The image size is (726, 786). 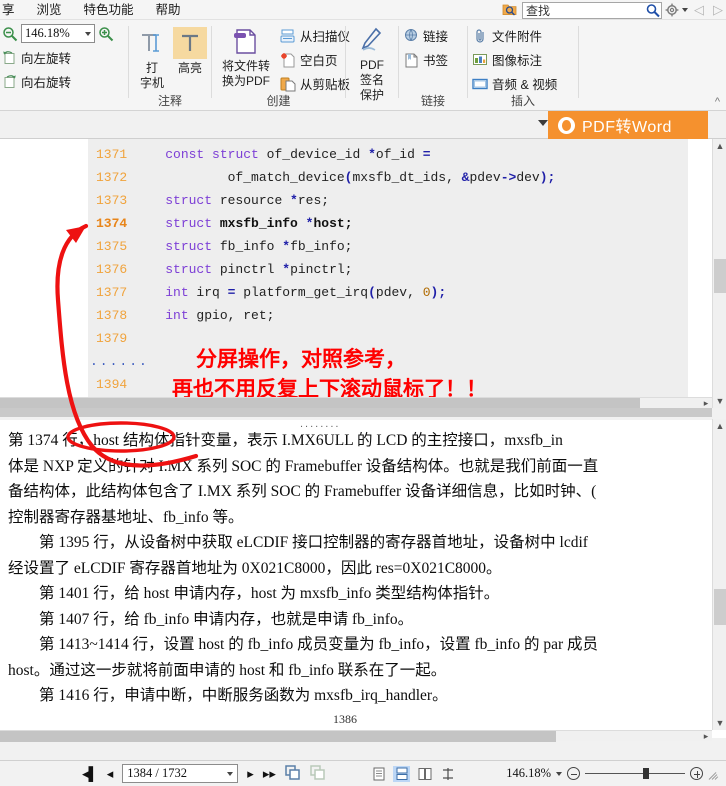 What do you see at coordinates (401, 773) in the screenshot?
I see `view-continuous-button` at bounding box center [401, 773].